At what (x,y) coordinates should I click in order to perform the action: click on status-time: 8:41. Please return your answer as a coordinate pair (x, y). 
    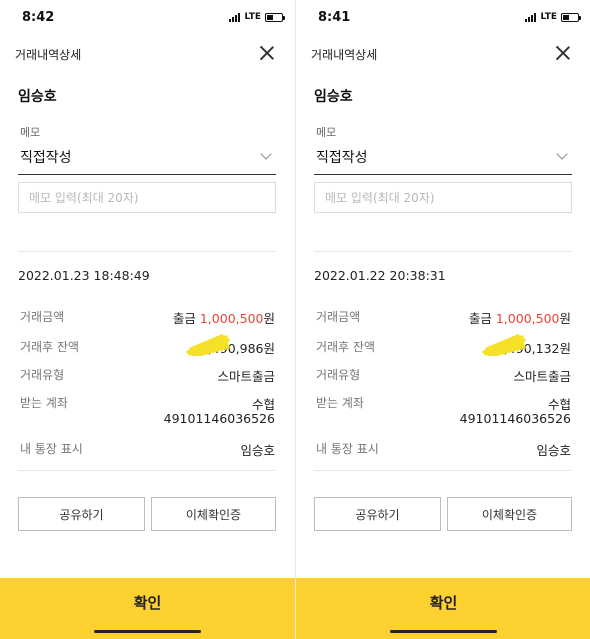
    Looking at the image, I should click on (334, 17).